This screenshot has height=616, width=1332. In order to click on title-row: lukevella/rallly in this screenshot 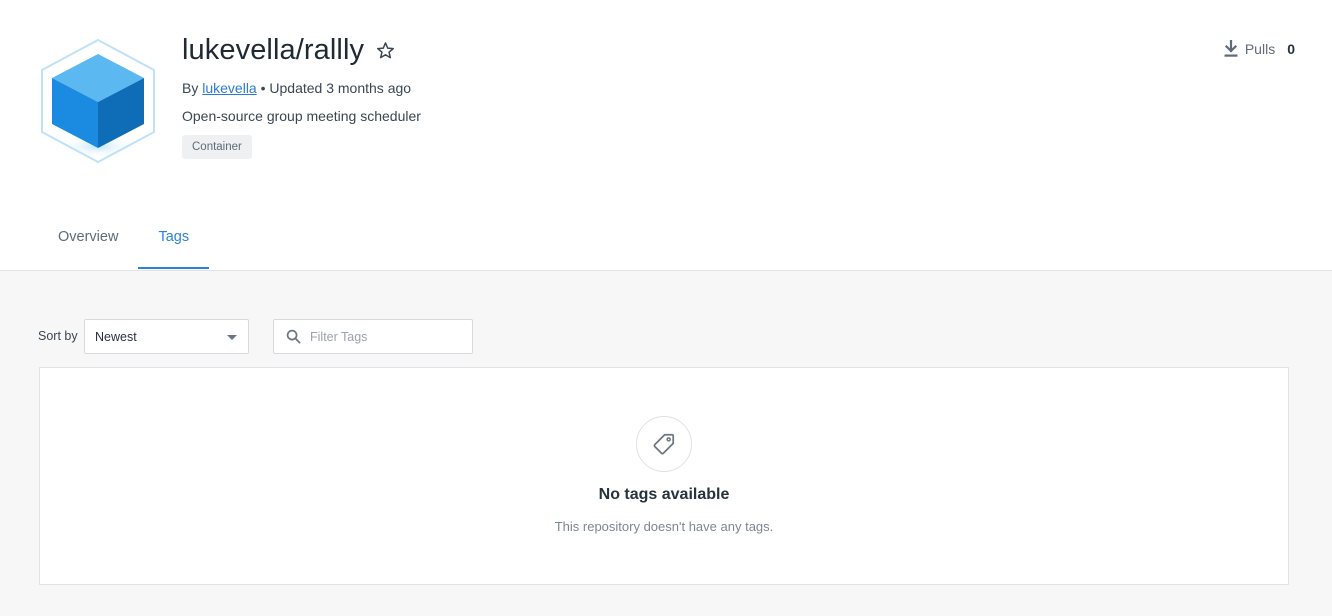, I will do `click(289, 50)`.